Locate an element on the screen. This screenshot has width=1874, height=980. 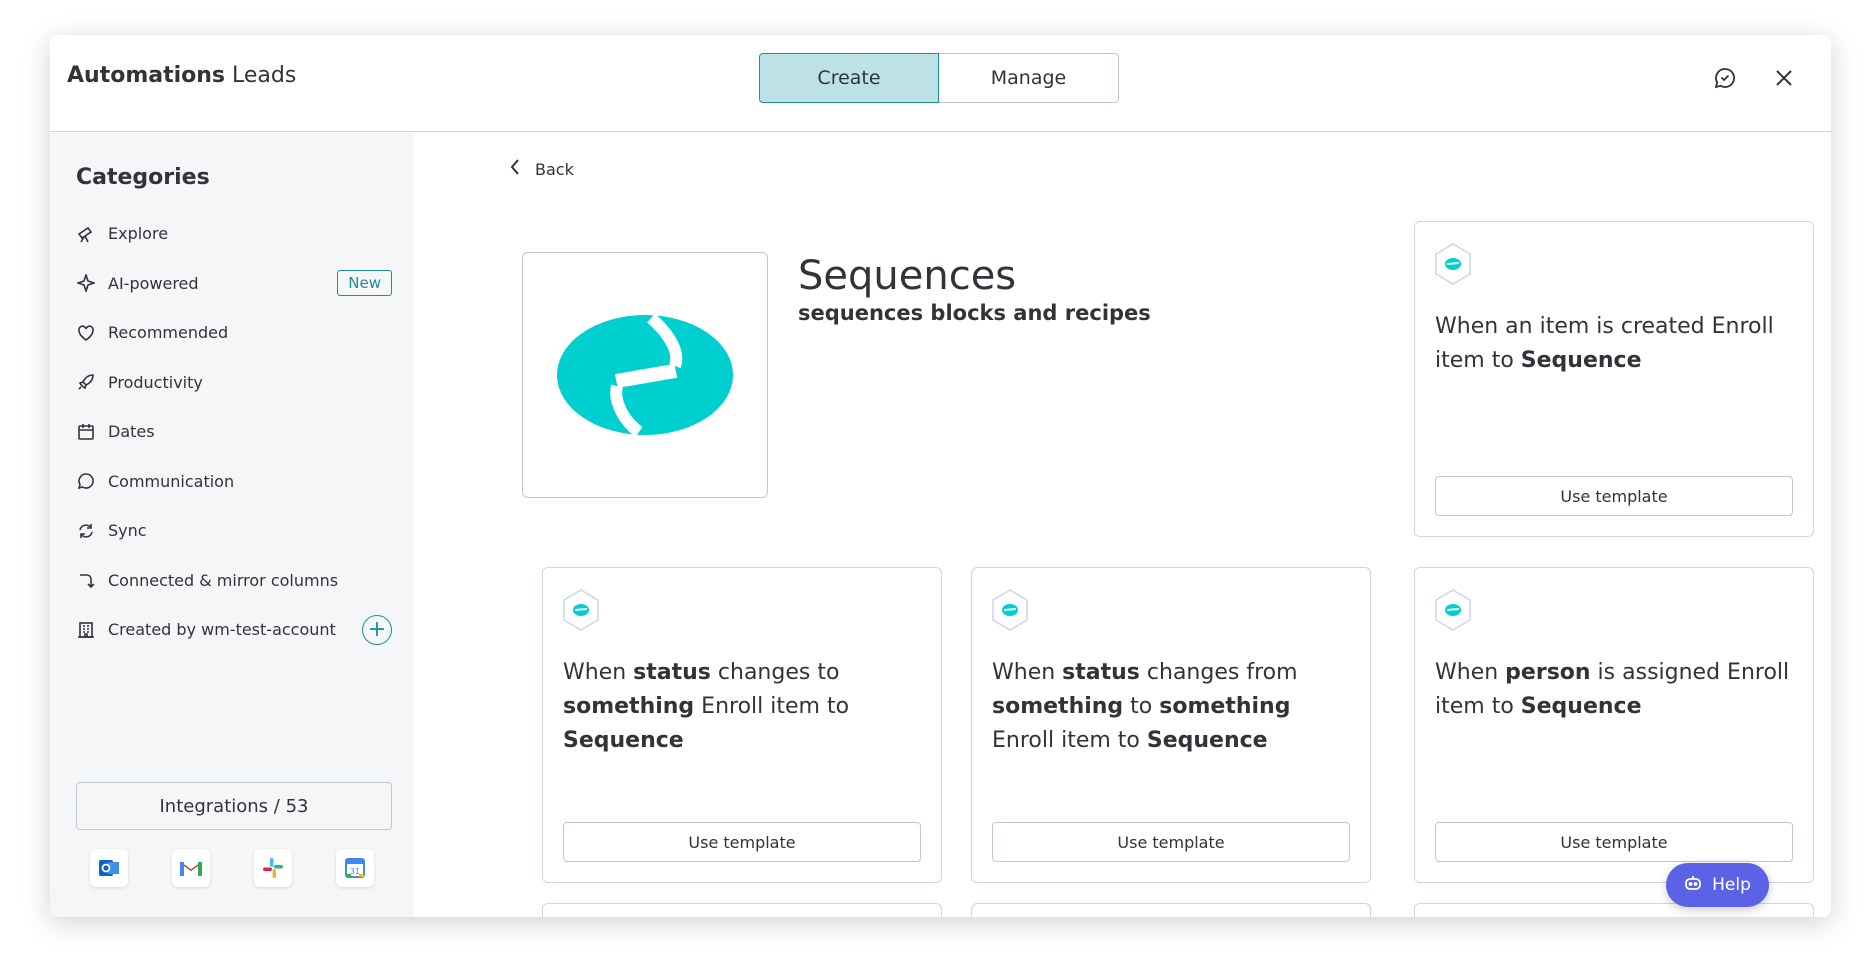
sidebar-item-created-by: Created by wm-test-account + is located at coordinates (234, 630).